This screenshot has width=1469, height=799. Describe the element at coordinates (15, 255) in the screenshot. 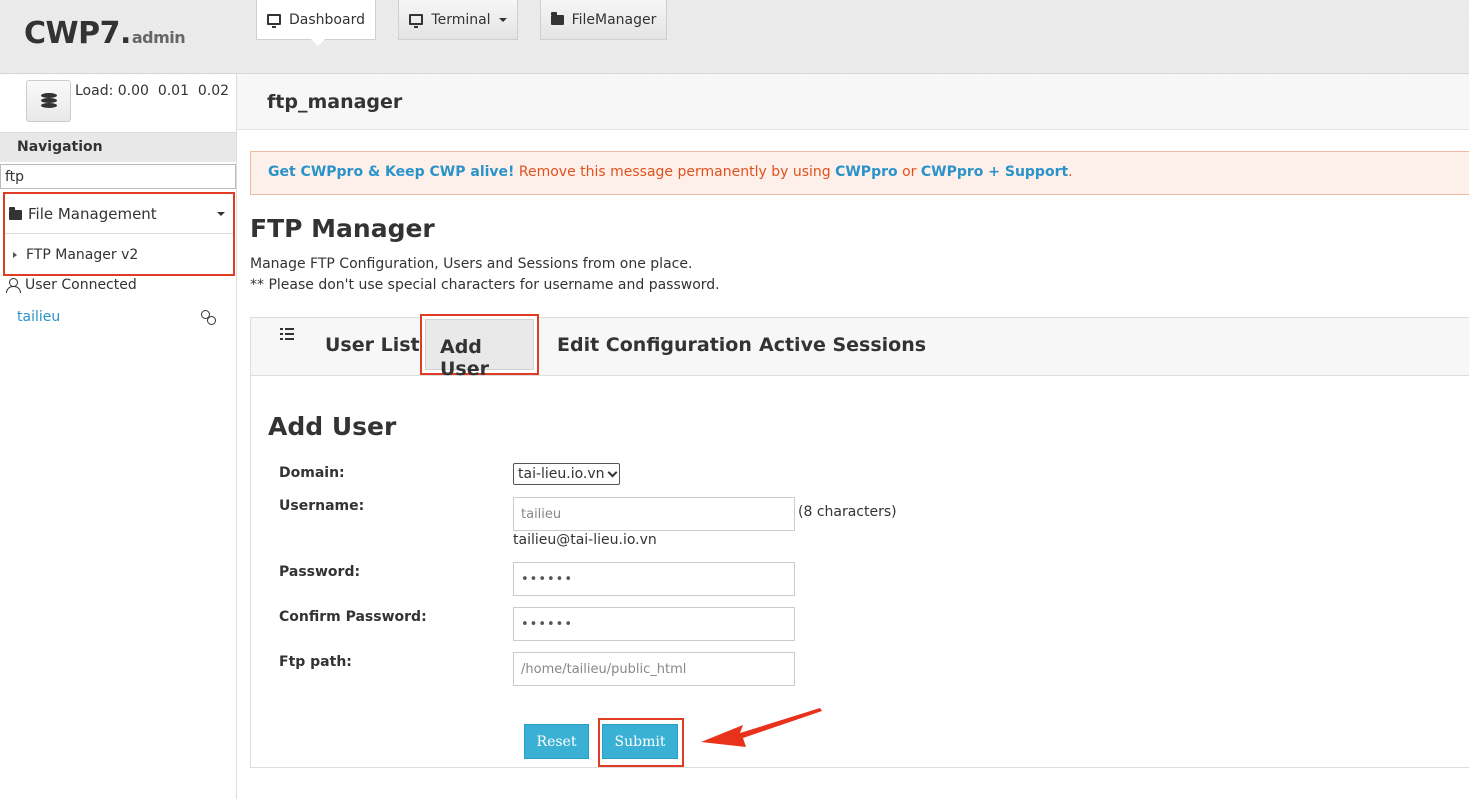

I see `caret-right-icon` at that location.